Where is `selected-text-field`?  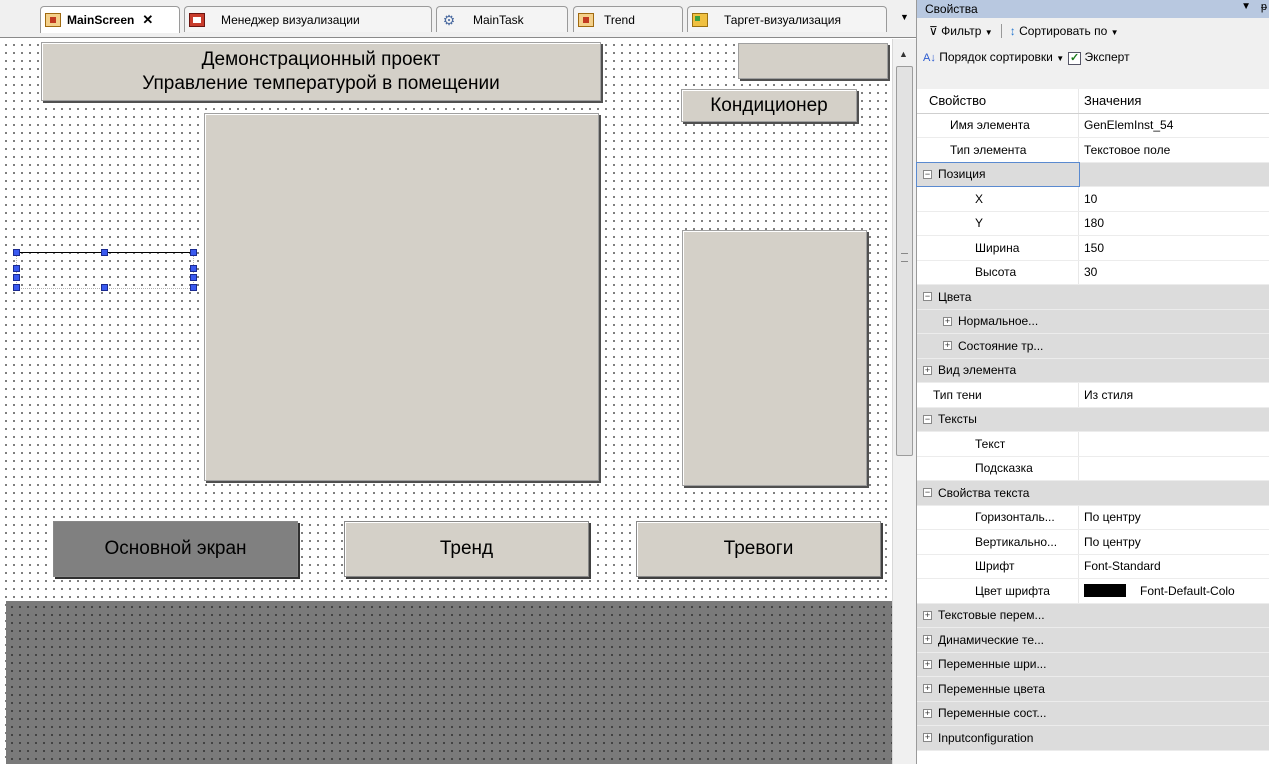
selected-text-field is located at coordinates (105, 270).